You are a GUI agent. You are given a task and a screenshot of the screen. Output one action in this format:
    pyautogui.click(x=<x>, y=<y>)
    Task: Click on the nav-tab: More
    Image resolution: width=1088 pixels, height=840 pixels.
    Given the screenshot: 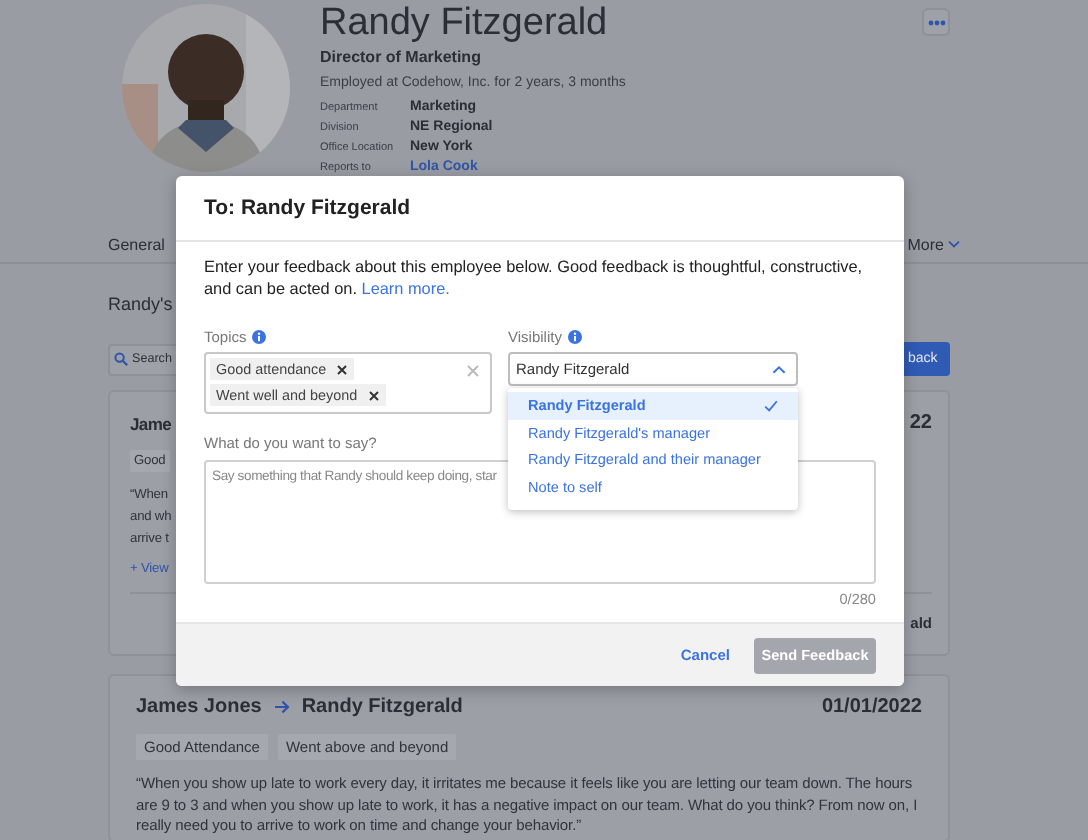 What is the action you would take?
    pyautogui.click(x=933, y=244)
    